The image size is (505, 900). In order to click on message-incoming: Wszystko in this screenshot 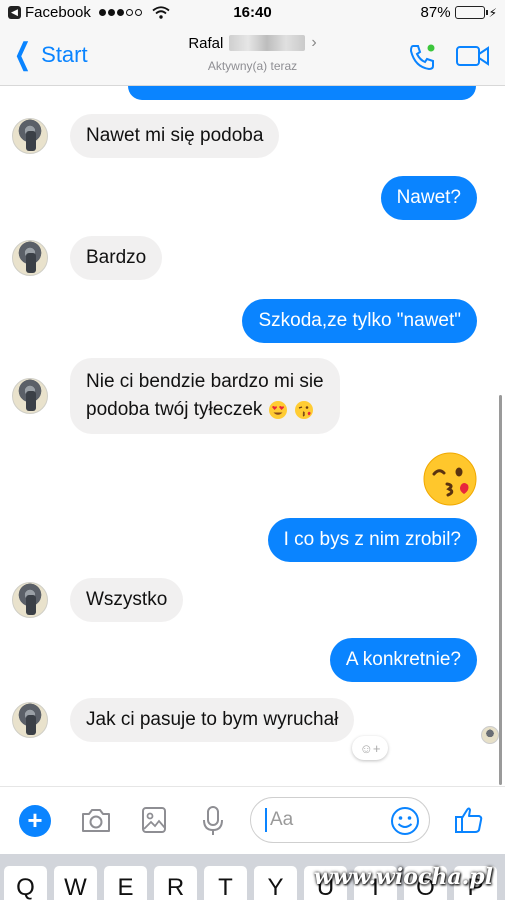, I will do `click(98, 600)`.